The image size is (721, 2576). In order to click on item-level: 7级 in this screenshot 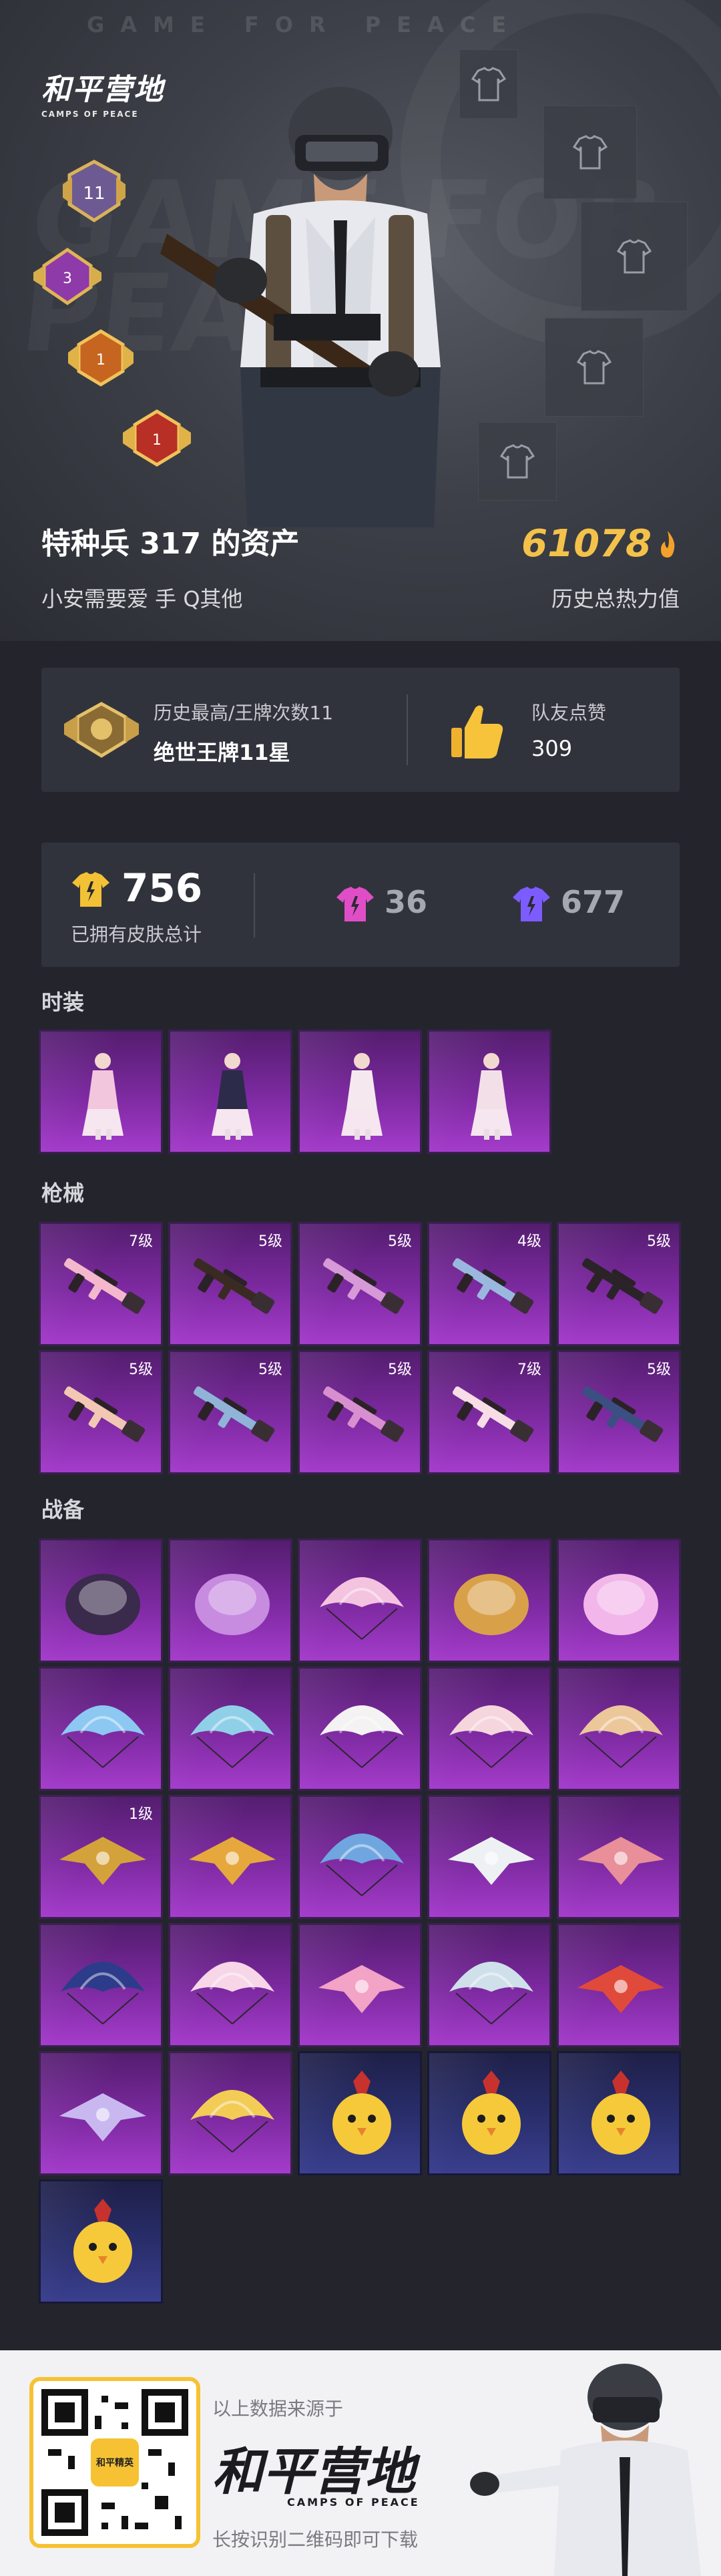, I will do `click(141, 1241)`.